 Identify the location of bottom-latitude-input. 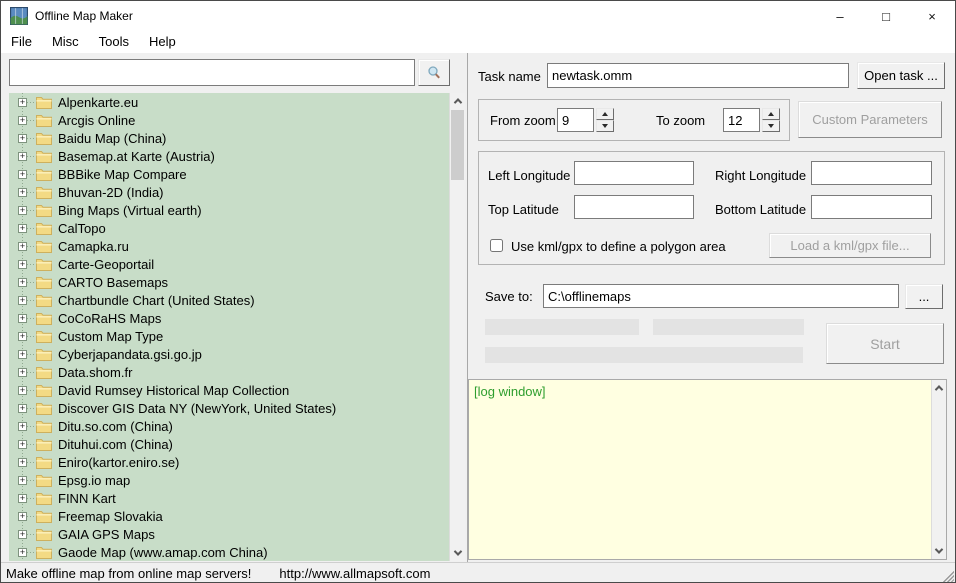
(871, 207).